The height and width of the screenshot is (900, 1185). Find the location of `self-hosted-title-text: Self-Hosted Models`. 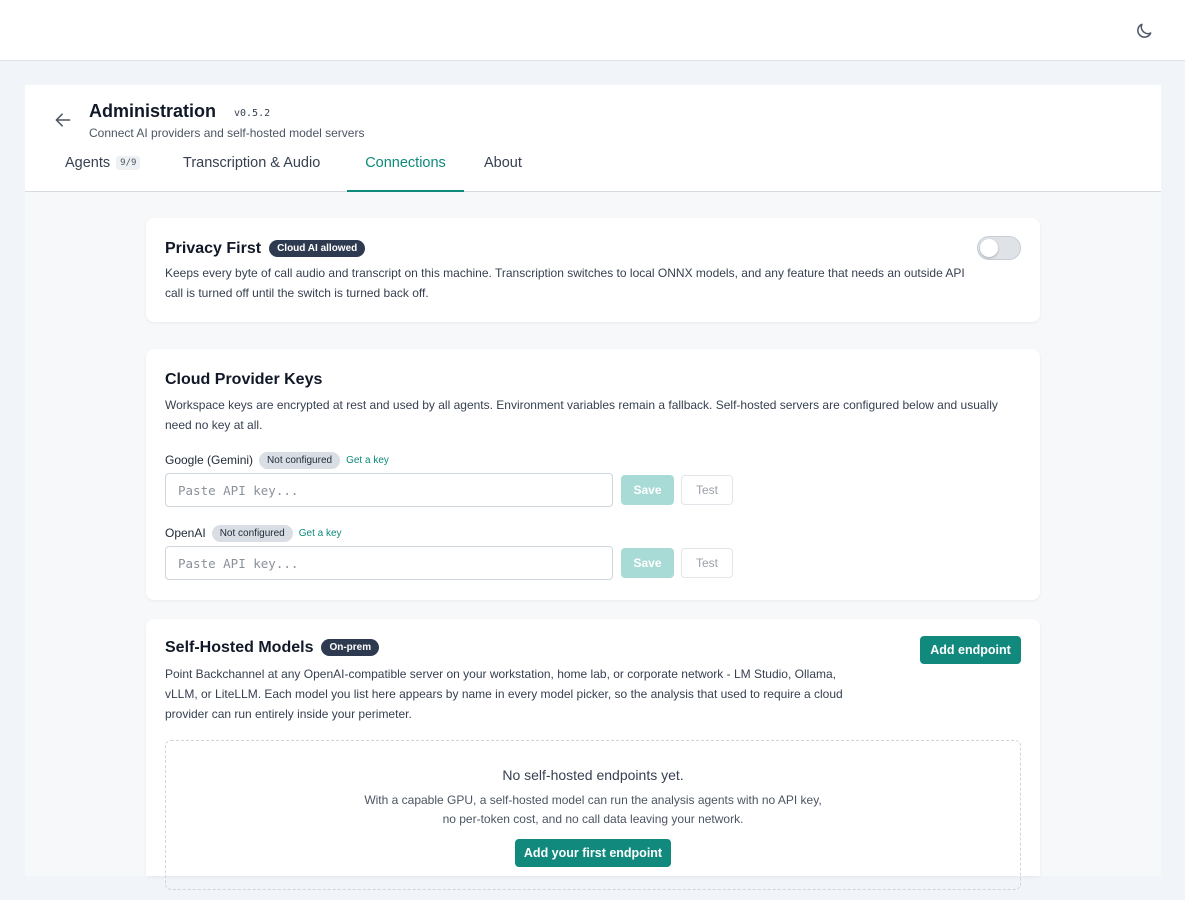

self-hosted-title-text: Self-Hosted Models is located at coordinates (239, 647).